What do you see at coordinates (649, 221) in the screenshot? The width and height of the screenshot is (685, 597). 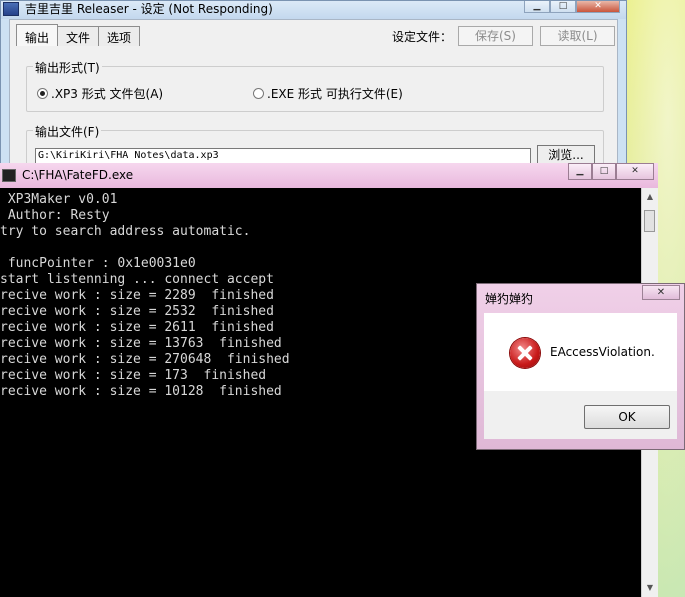 I see `scroll-thumb` at bounding box center [649, 221].